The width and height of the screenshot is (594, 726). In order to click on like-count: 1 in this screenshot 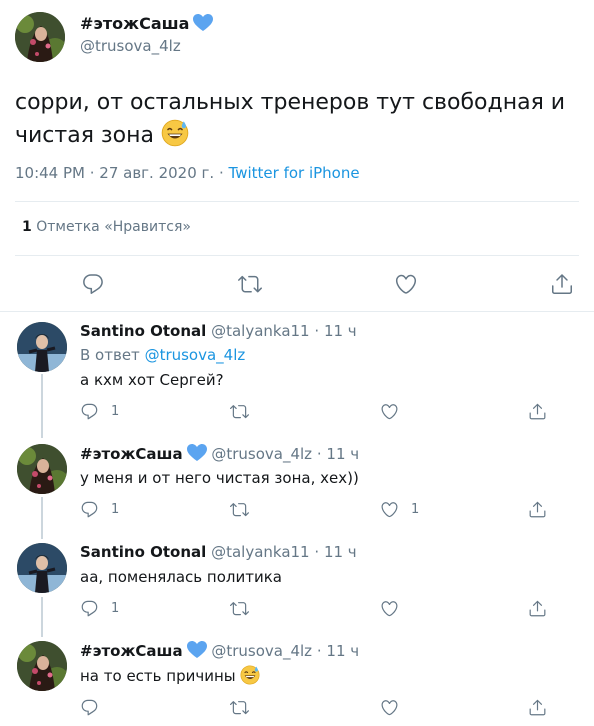, I will do `click(415, 509)`.